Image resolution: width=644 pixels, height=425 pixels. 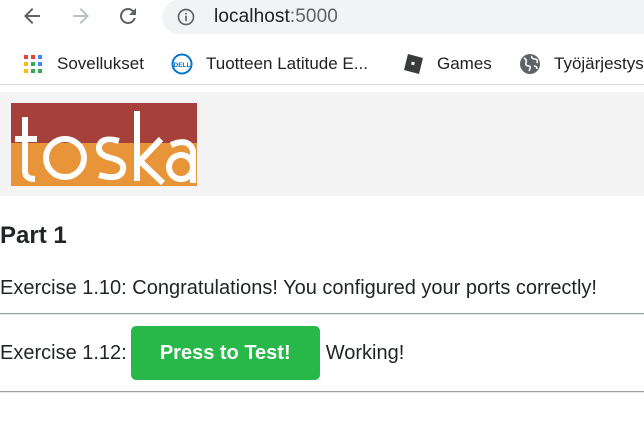 What do you see at coordinates (225, 353) in the screenshot?
I see `press-to-test-button: Press to Test!` at bounding box center [225, 353].